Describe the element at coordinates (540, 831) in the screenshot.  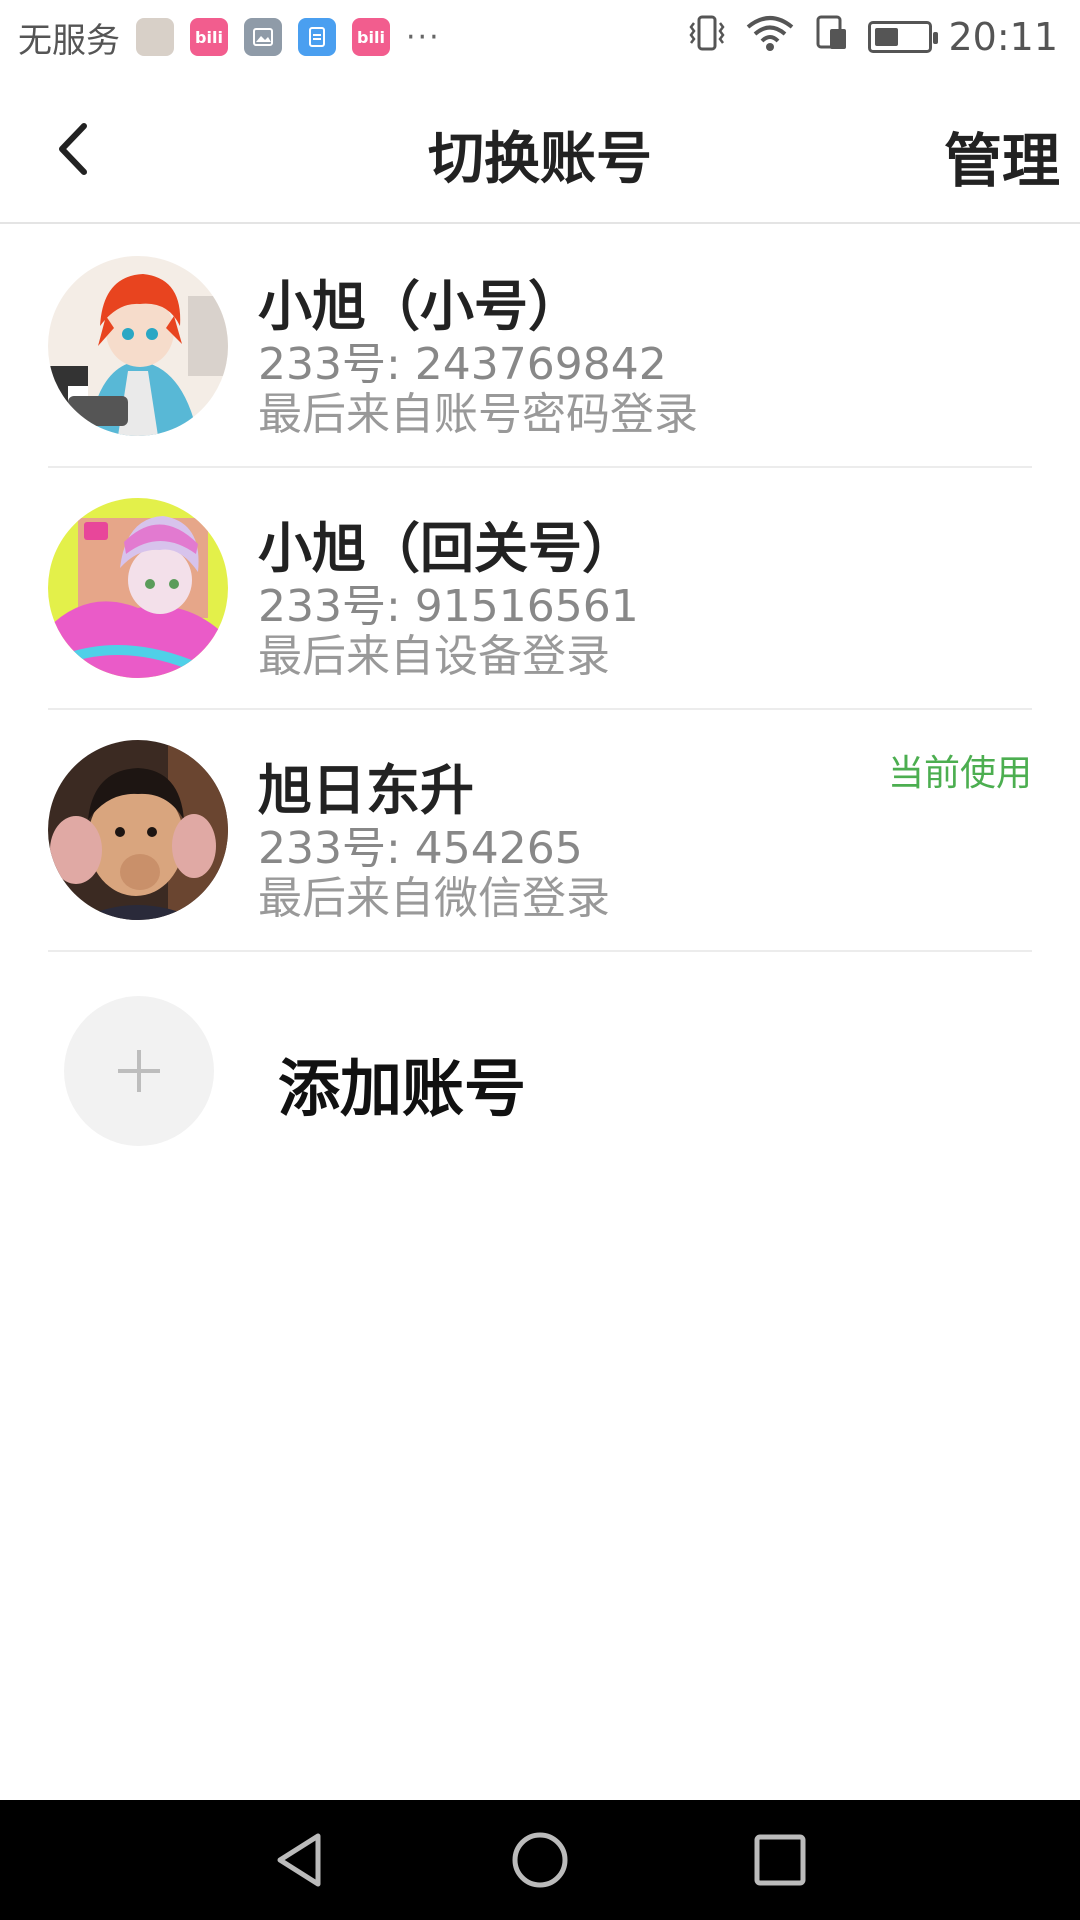
I see `account-item-current: 旭日东升 233号: 454265 最后来自微信登录 当前使用` at that location.